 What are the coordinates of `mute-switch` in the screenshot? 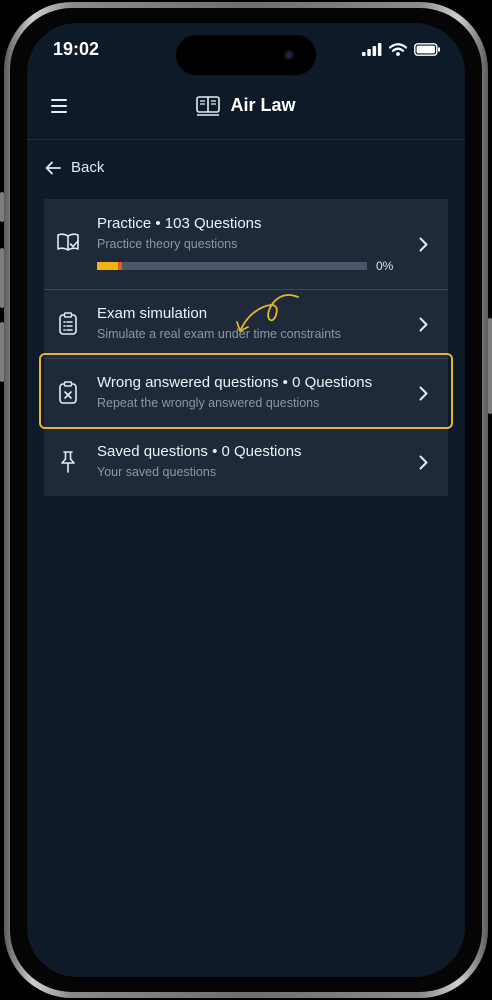 It's located at (2, 207).